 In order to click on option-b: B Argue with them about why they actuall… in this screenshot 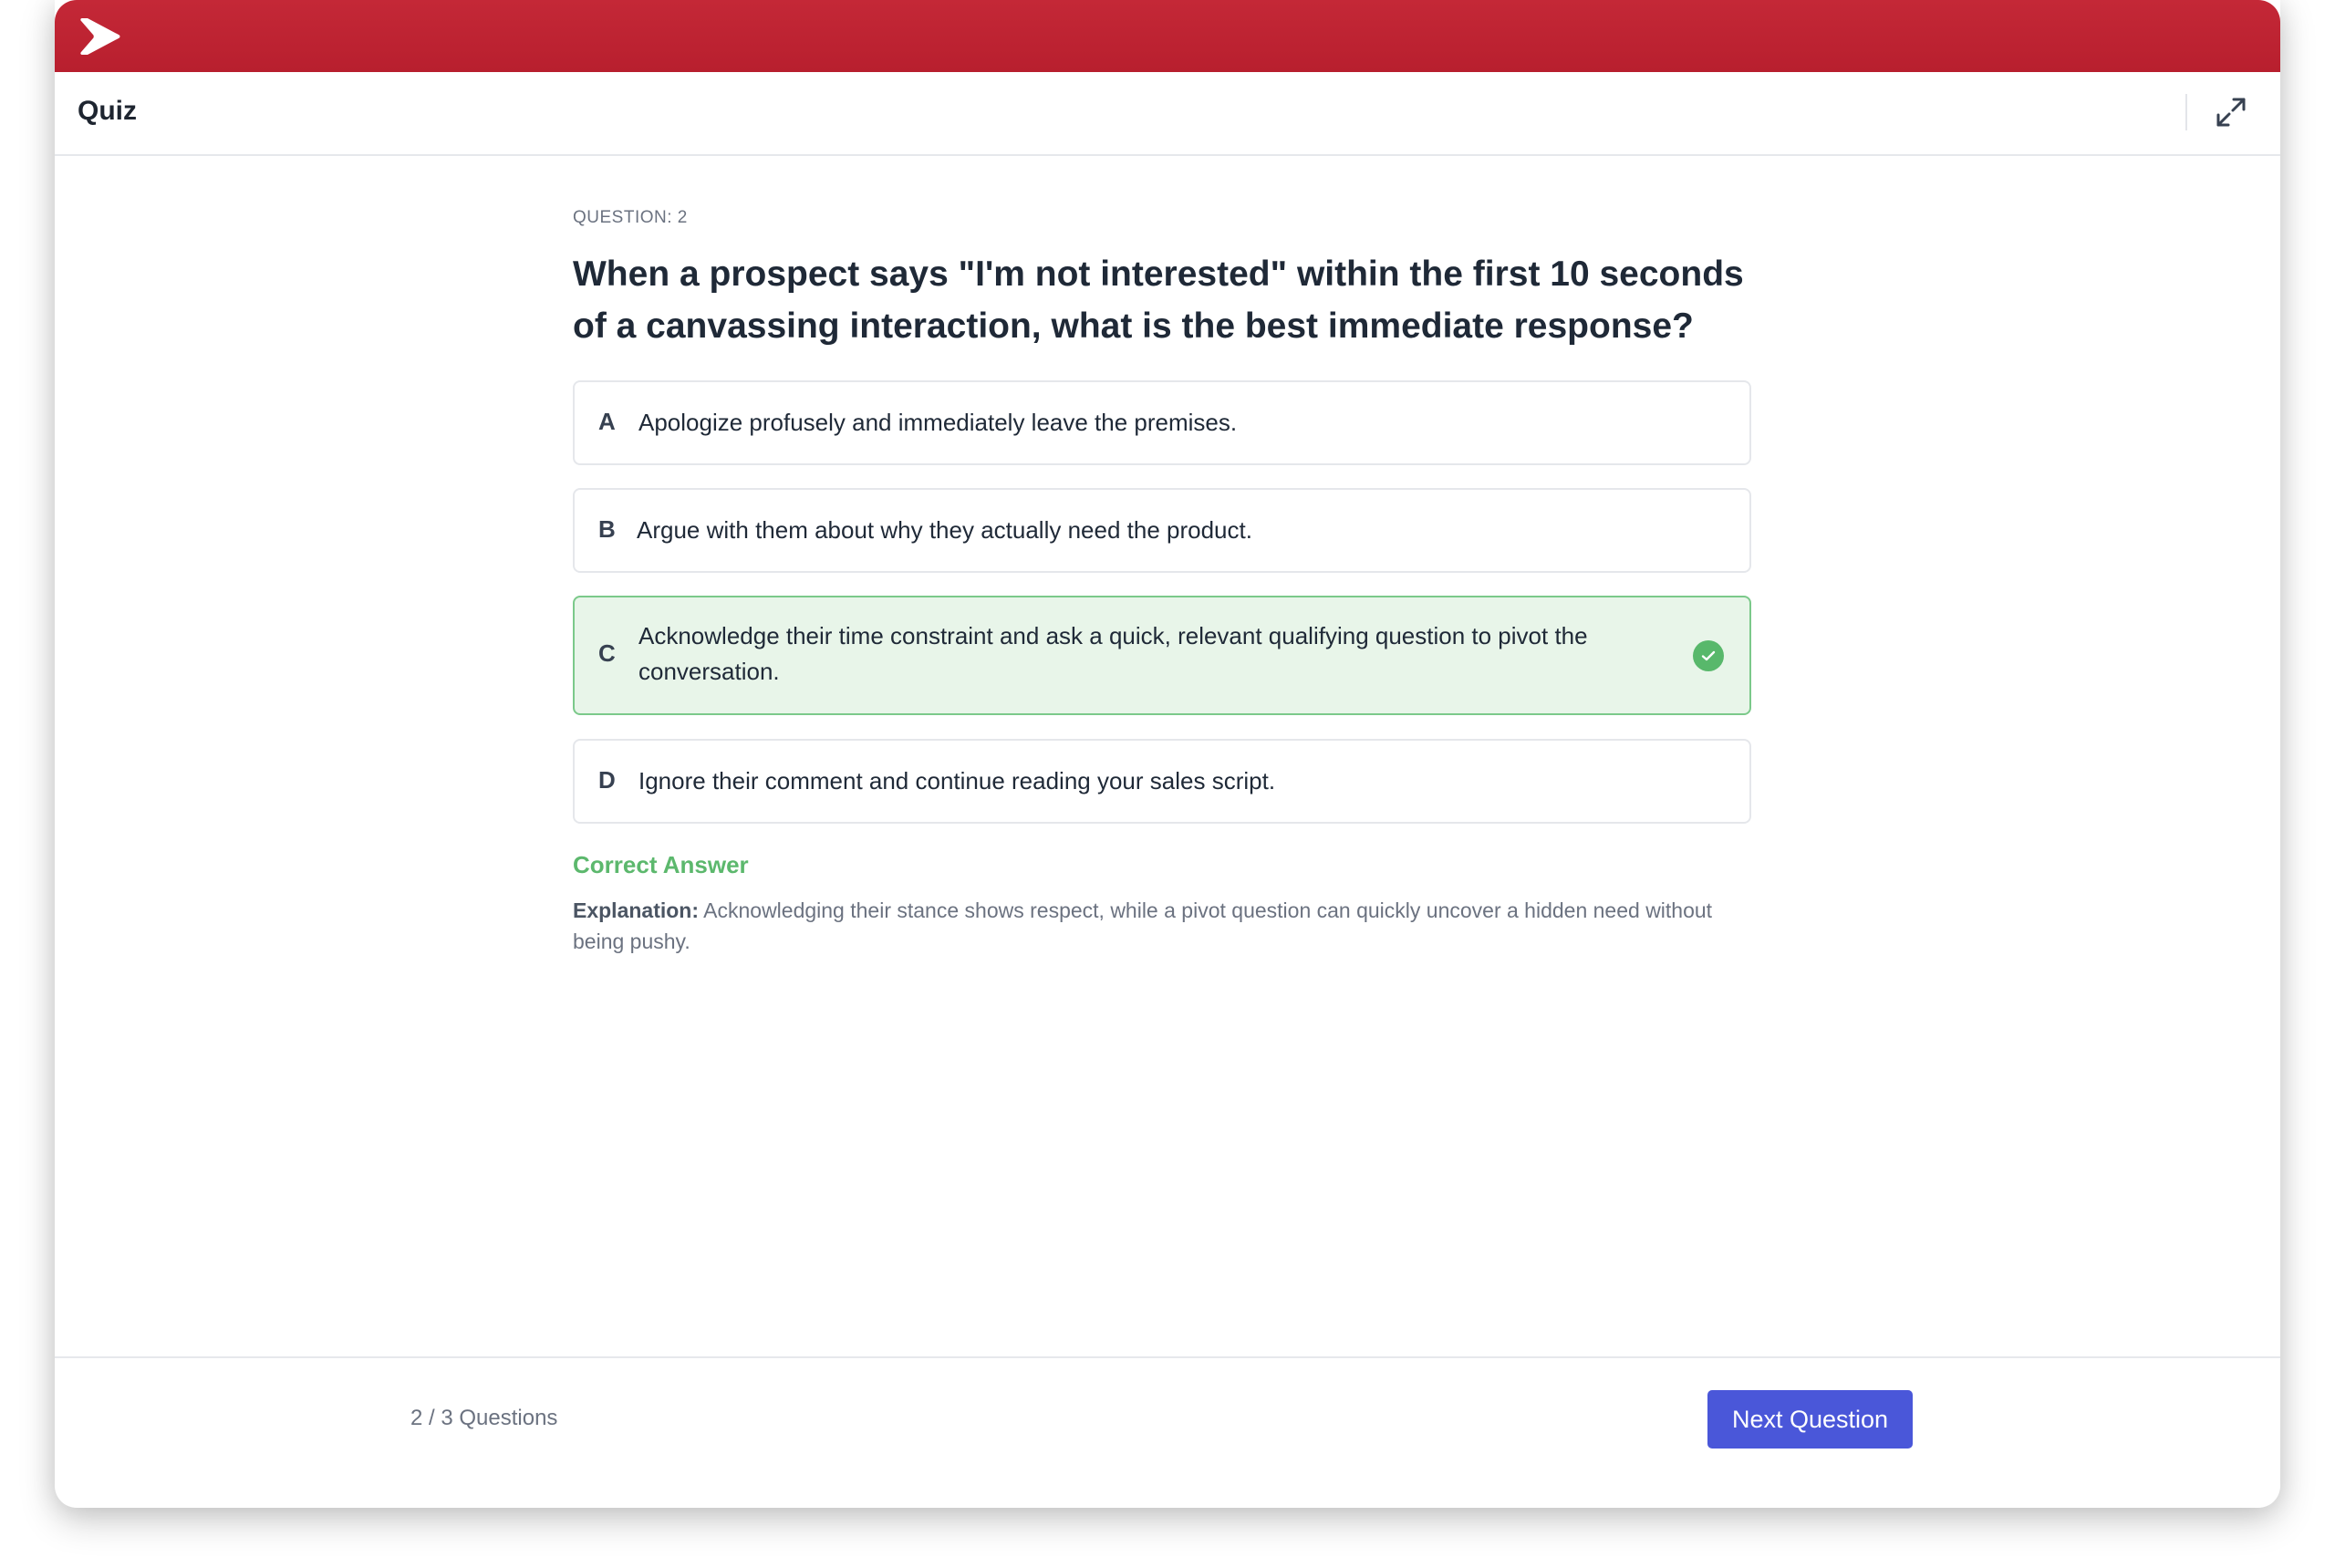, I will do `click(1162, 530)`.